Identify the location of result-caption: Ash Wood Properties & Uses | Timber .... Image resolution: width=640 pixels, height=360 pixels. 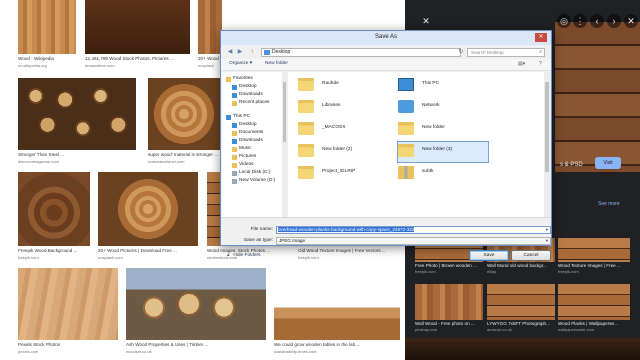
(196, 345).